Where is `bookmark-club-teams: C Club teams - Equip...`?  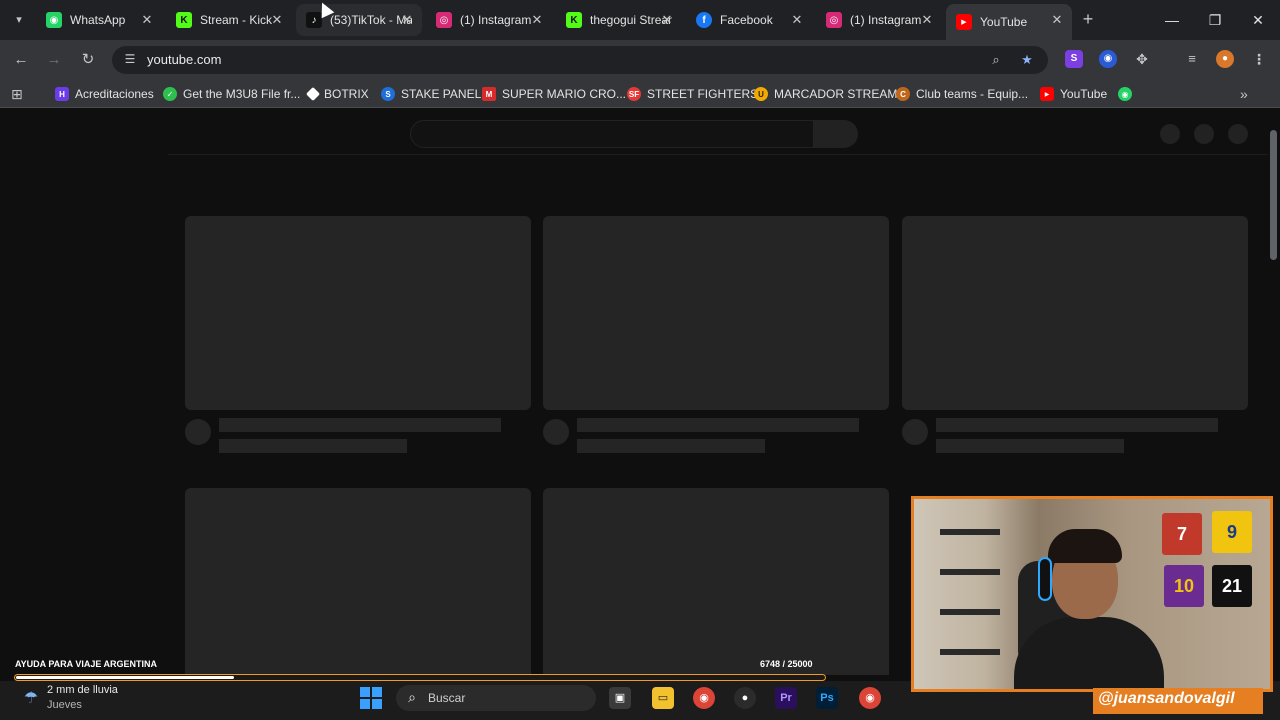
bookmark-club-teams: C Club teams - Equip... is located at coordinates (962, 94).